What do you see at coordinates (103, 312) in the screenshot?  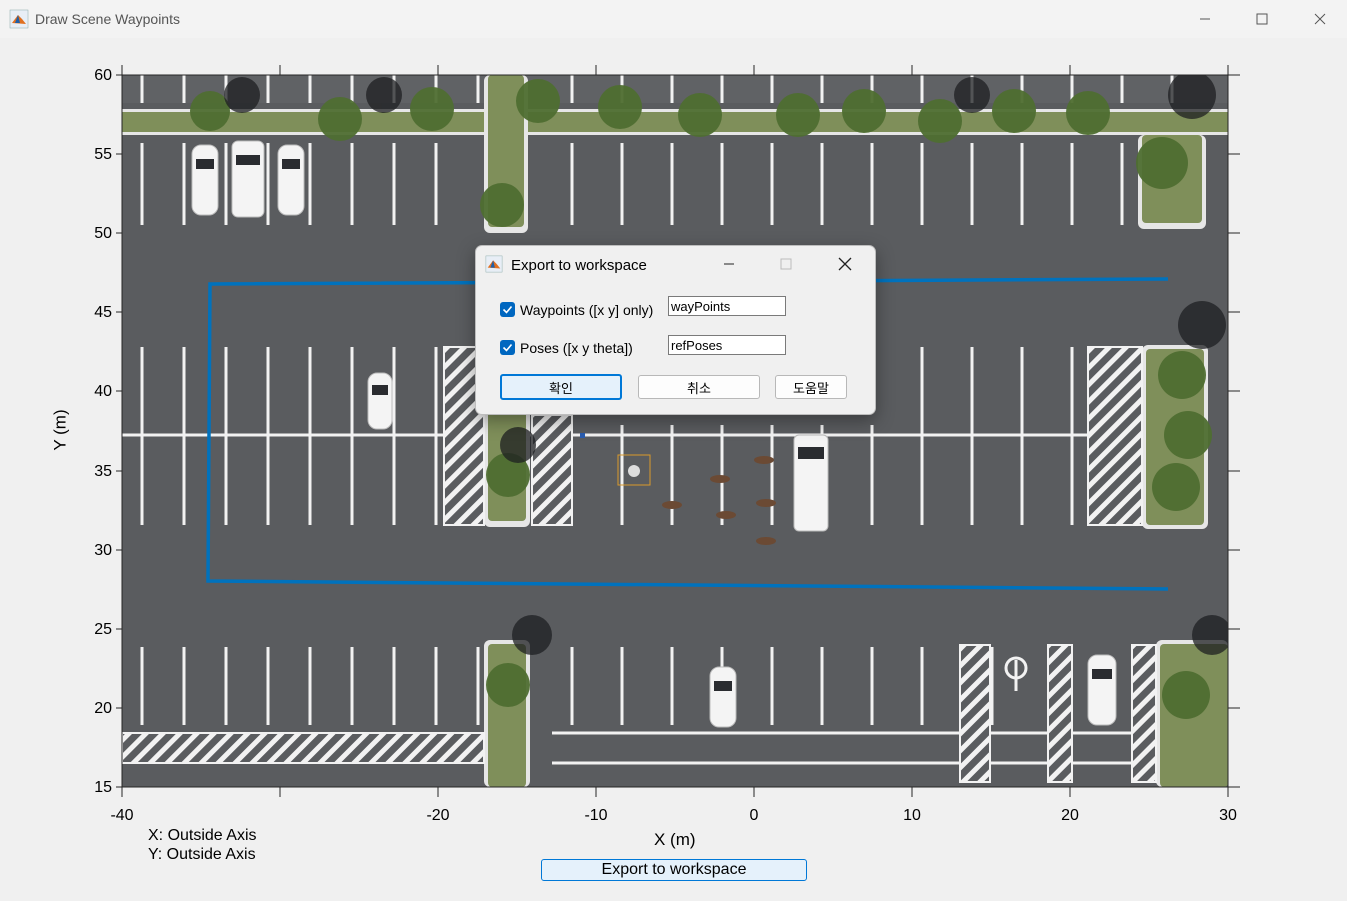 I see `y-tick-label: 45` at bounding box center [103, 312].